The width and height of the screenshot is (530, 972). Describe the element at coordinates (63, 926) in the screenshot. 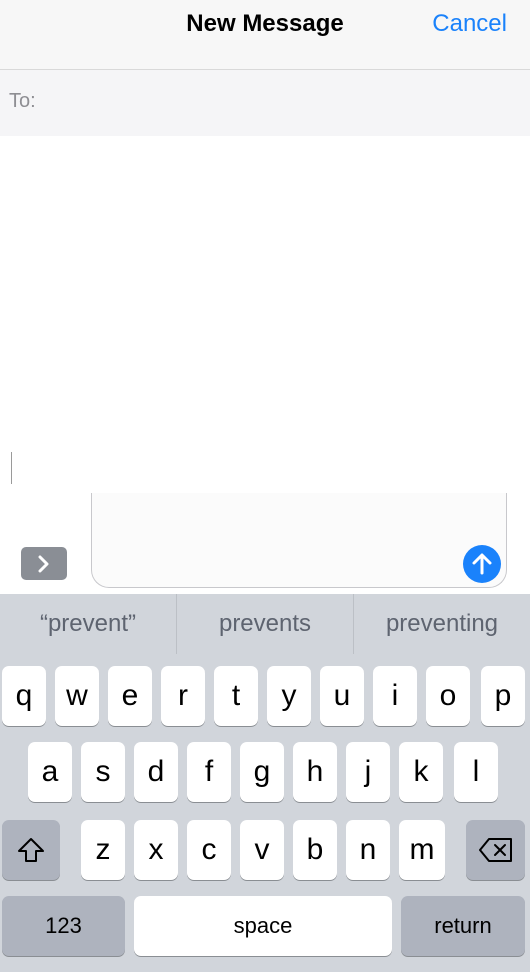

I see `numbers-key: 123` at that location.